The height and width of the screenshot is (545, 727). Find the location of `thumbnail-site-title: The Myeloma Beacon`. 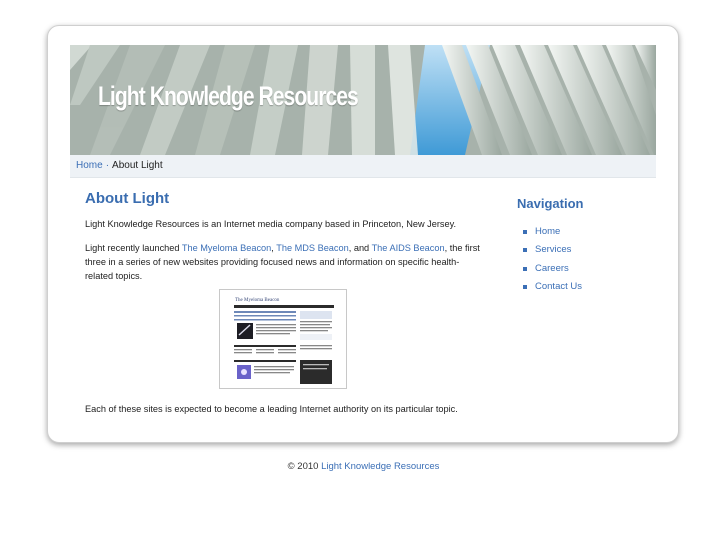

thumbnail-site-title: The Myeloma Beacon is located at coordinates (257, 300).